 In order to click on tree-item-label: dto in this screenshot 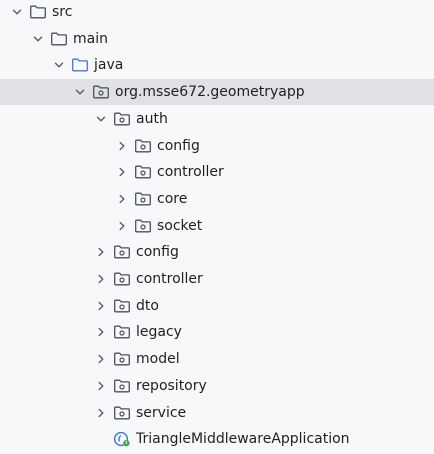, I will do `click(147, 305)`.